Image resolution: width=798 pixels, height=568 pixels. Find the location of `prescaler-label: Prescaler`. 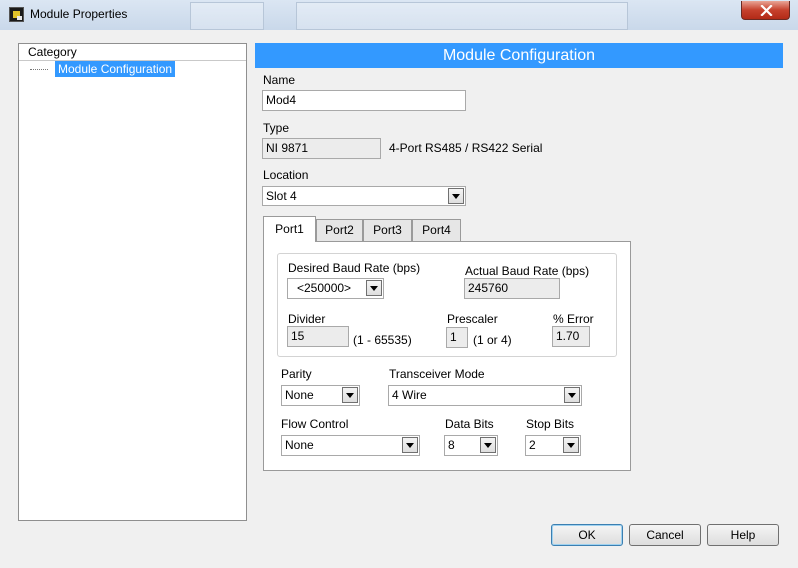

prescaler-label: Prescaler is located at coordinates (472, 319).